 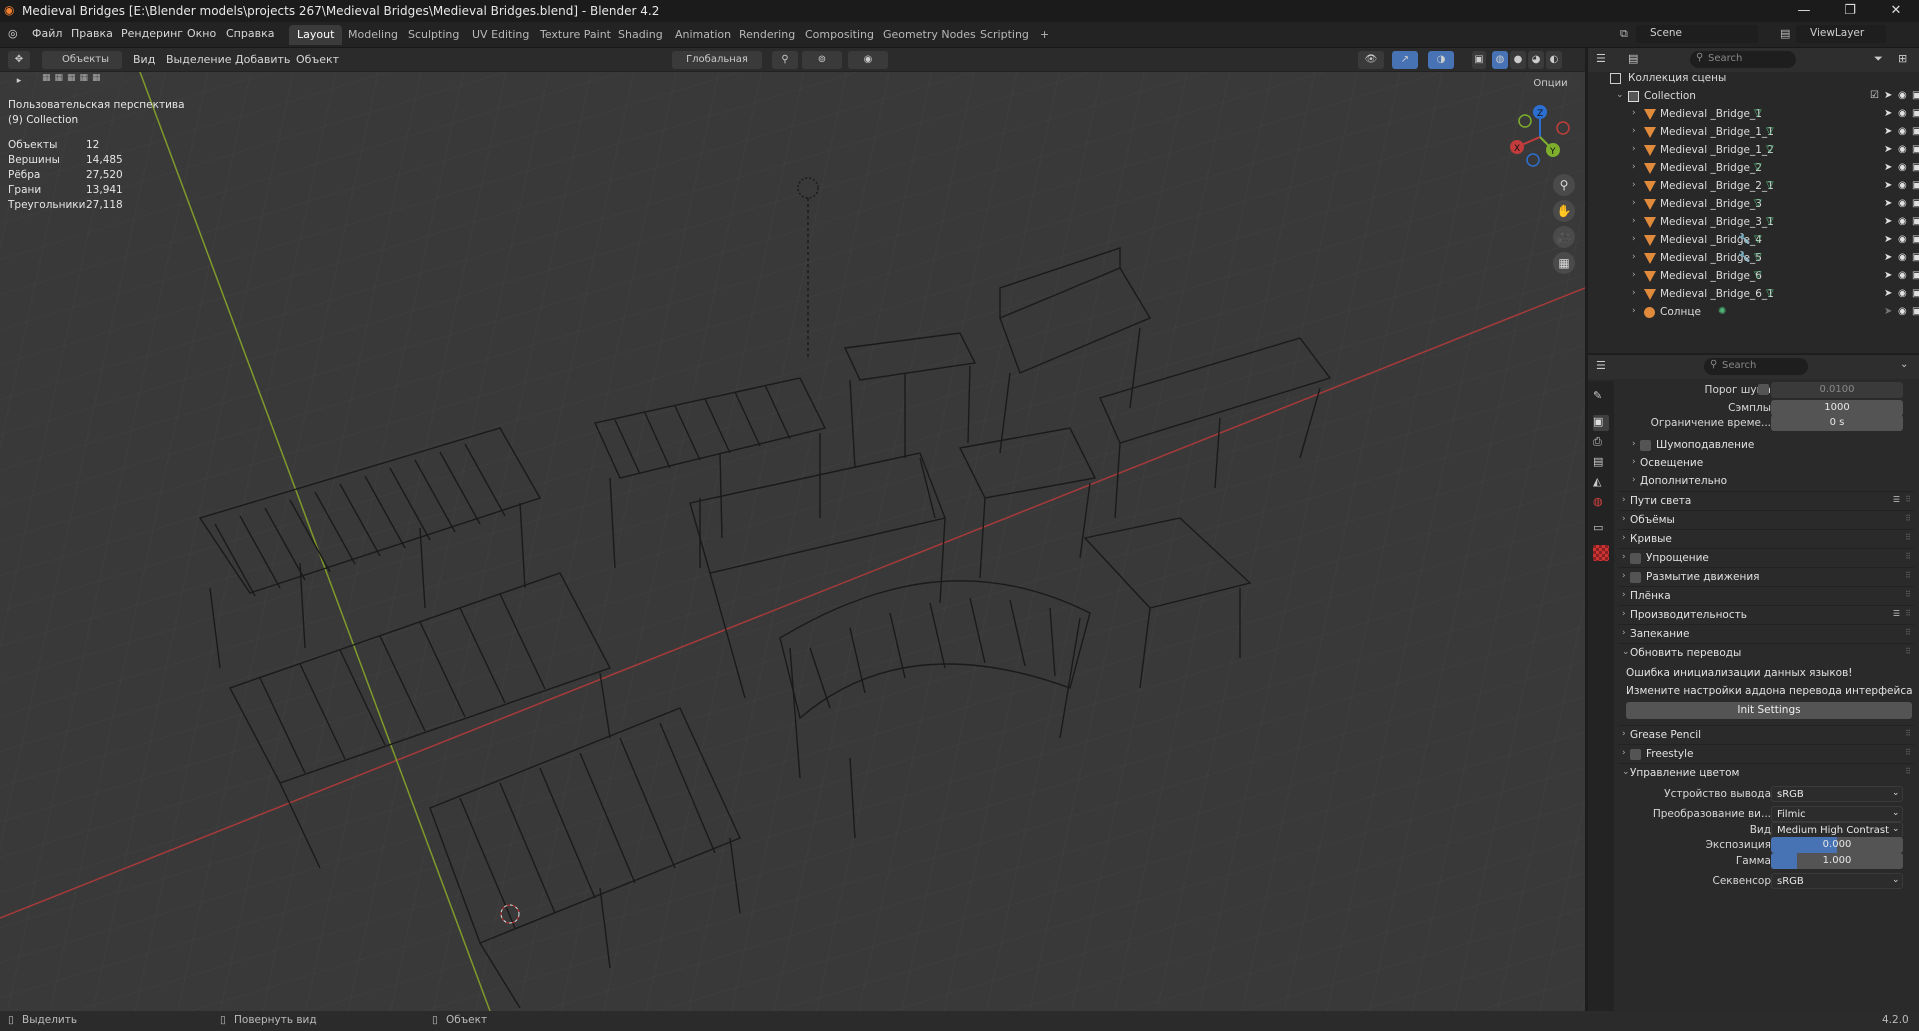 What do you see at coordinates (1564, 263) in the screenshot?
I see `ortho-grid-icon: ▦` at bounding box center [1564, 263].